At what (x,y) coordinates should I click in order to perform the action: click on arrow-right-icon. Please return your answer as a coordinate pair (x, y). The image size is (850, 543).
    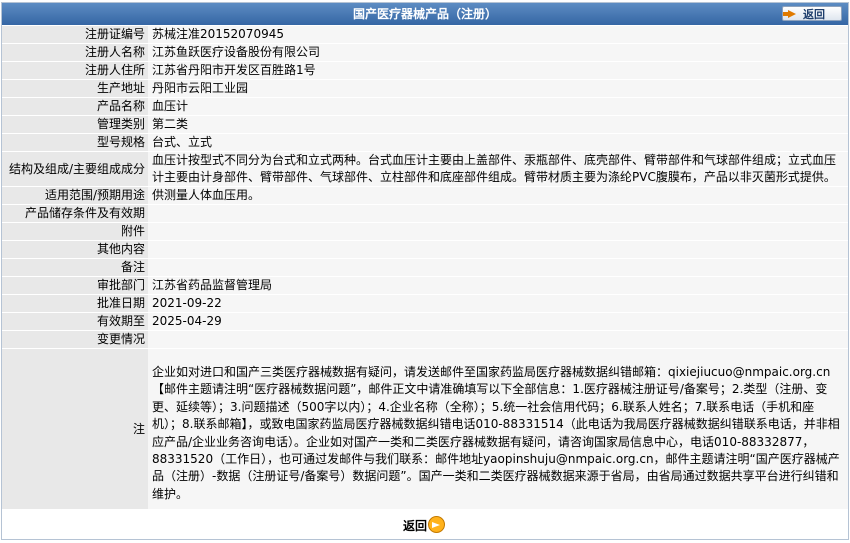
    Looking at the image, I should click on (789, 14).